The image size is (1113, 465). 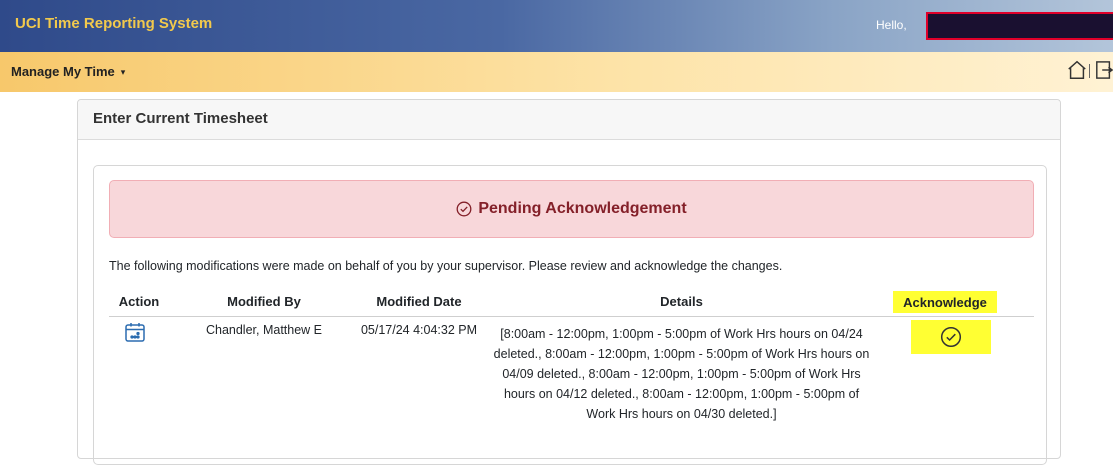 I want to click on pending-alert: Pending Acknowledgement, so click(x=571, y=209).